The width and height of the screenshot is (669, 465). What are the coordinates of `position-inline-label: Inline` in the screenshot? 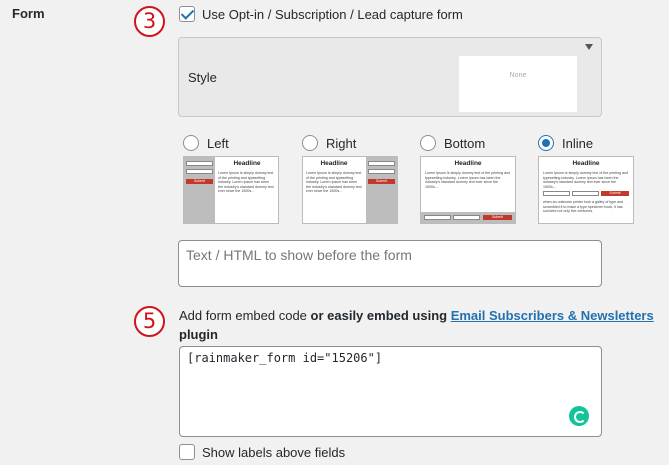 It's located at (578, 143).